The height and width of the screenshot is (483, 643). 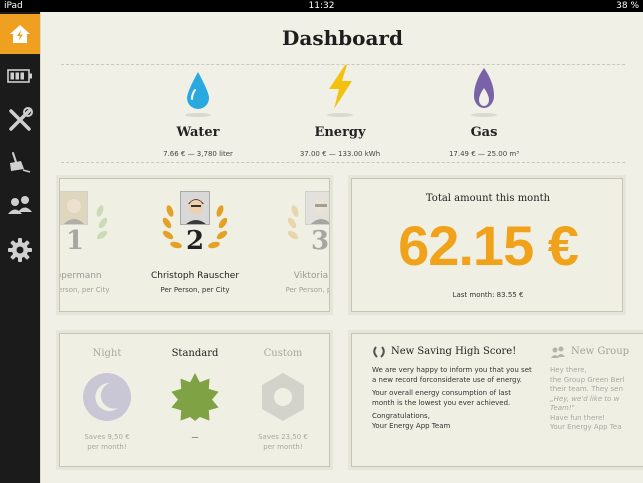 I want to click on utility-gas: Gas 17.49 € — 25.00 m³, so click(x=484, y=107).